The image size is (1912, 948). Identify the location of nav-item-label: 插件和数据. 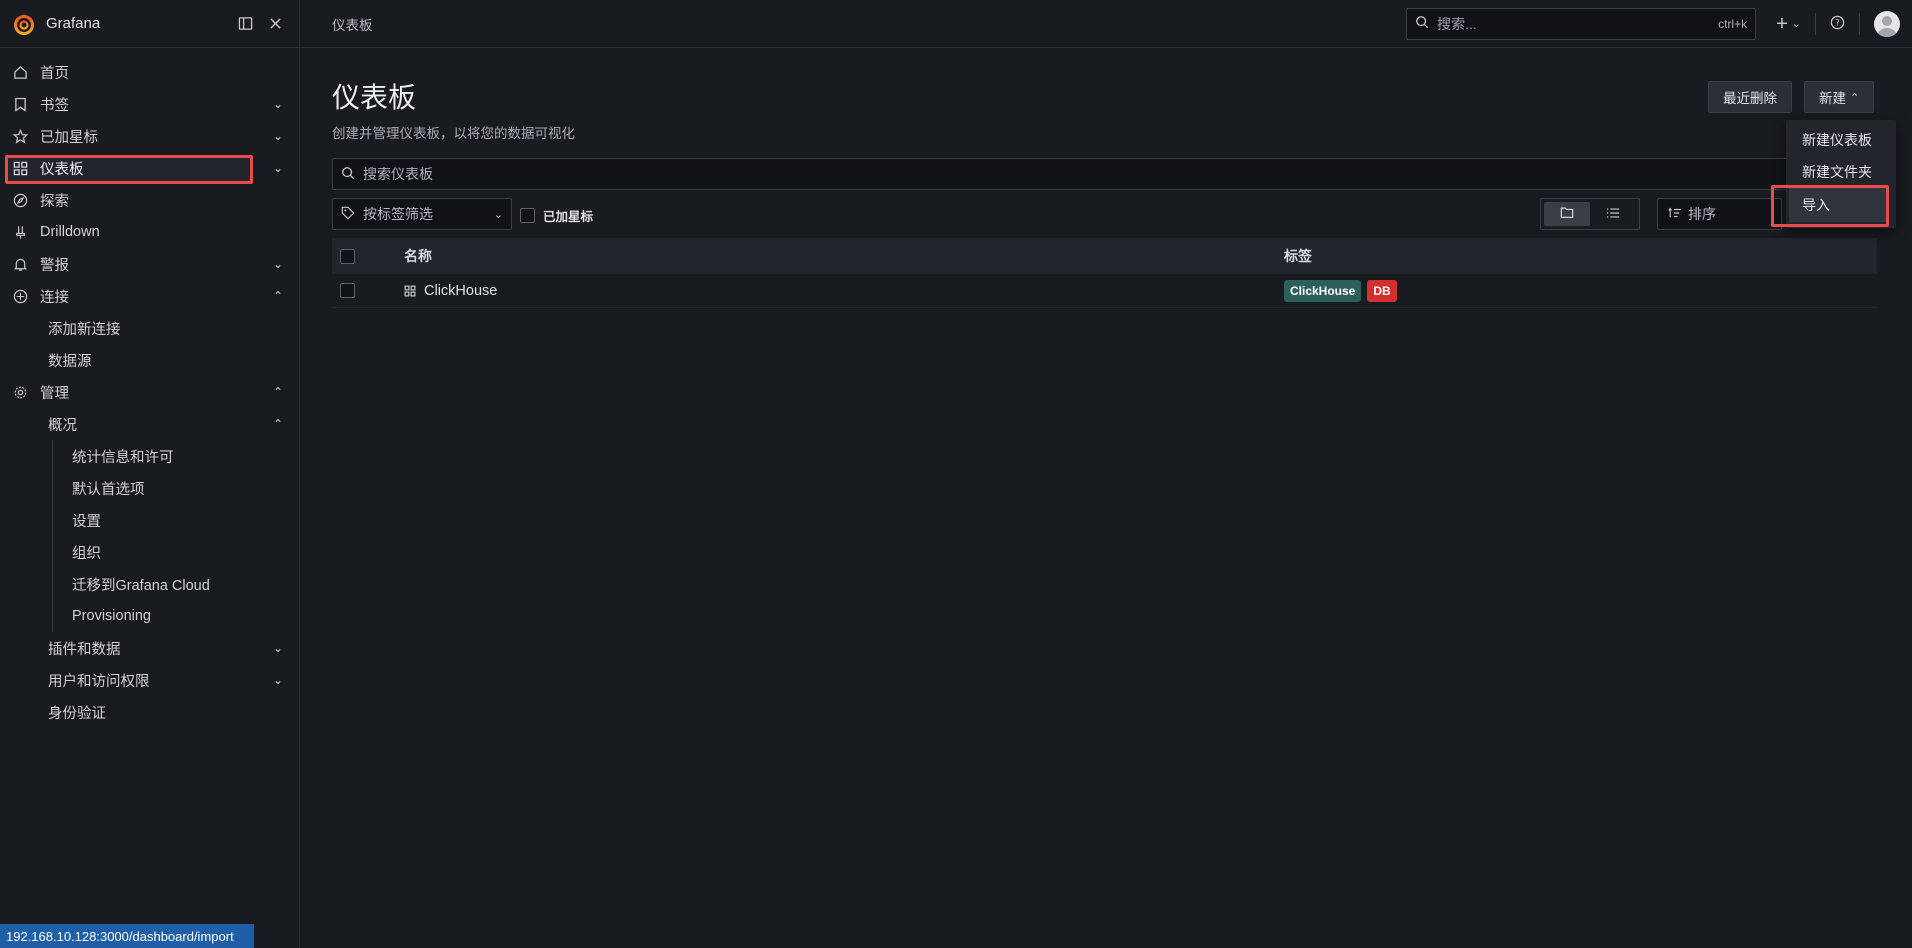
(84, 649).